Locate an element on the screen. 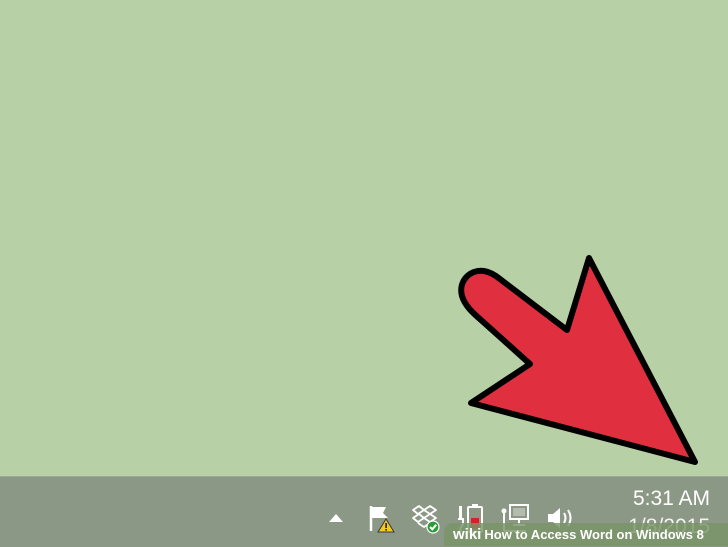  action-center-button is located at coordinates (380, 518).